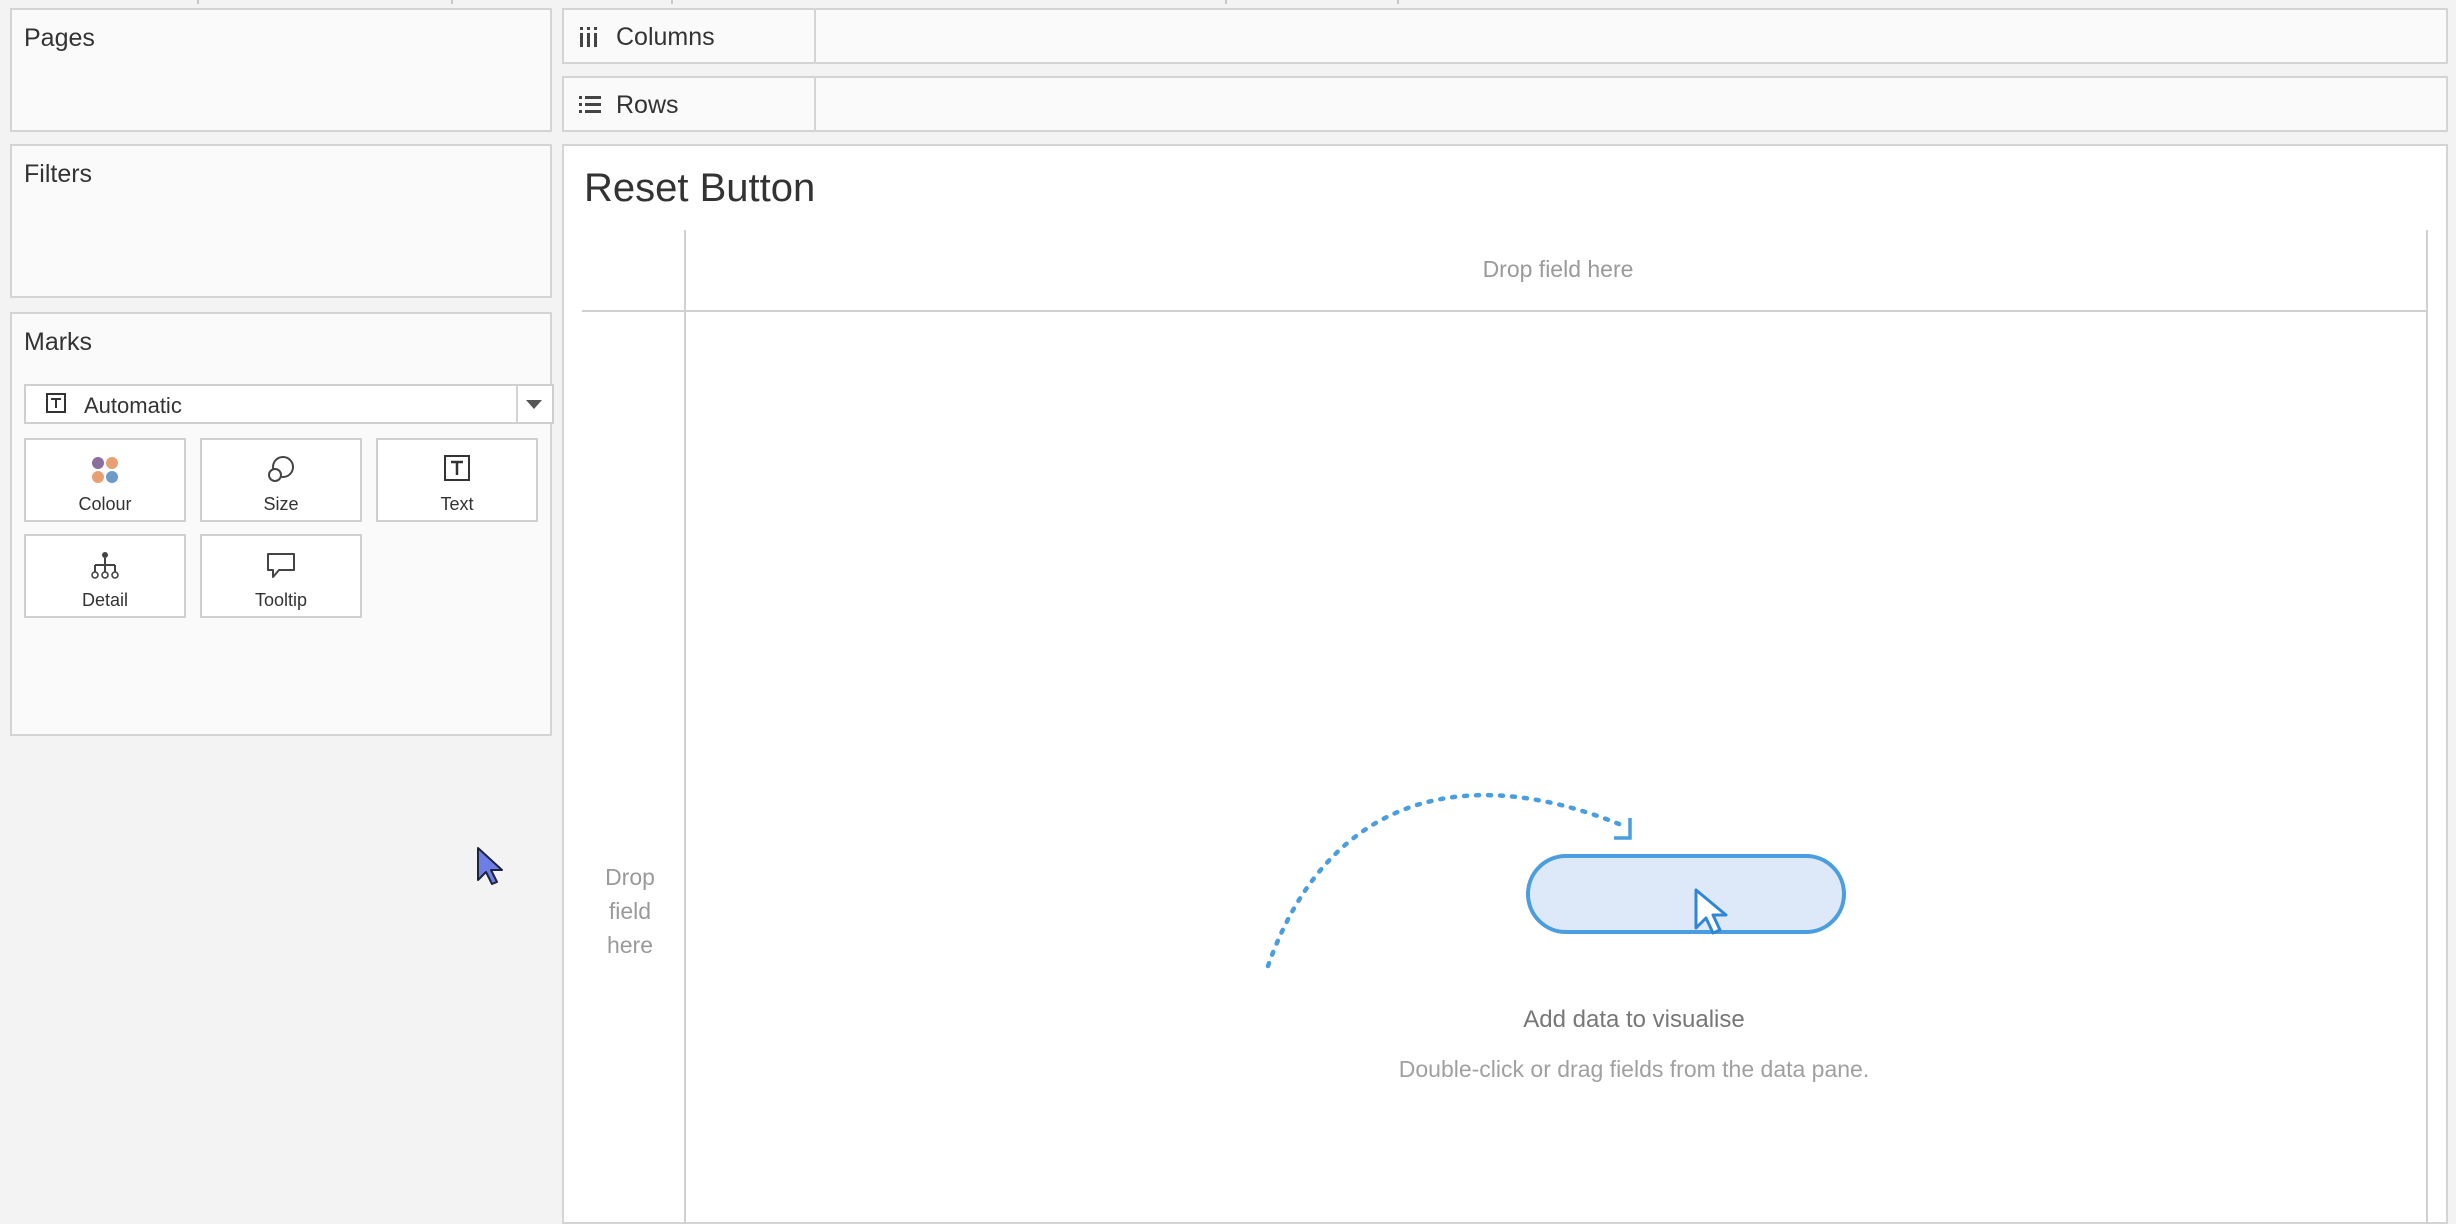  I want to click on top-tab-ticks, so click(798, 2).